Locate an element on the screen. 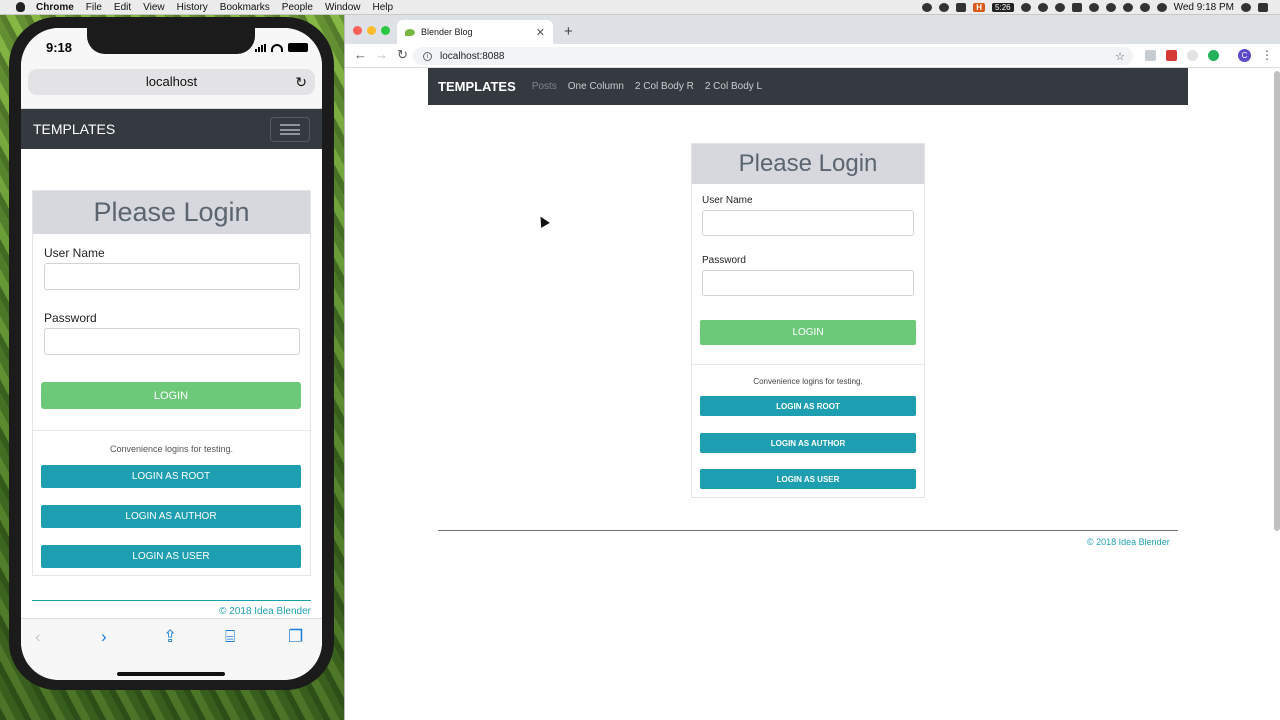 This screenshot has height=720, width=1280. menu-file: File is located at coordinates (94, 7).